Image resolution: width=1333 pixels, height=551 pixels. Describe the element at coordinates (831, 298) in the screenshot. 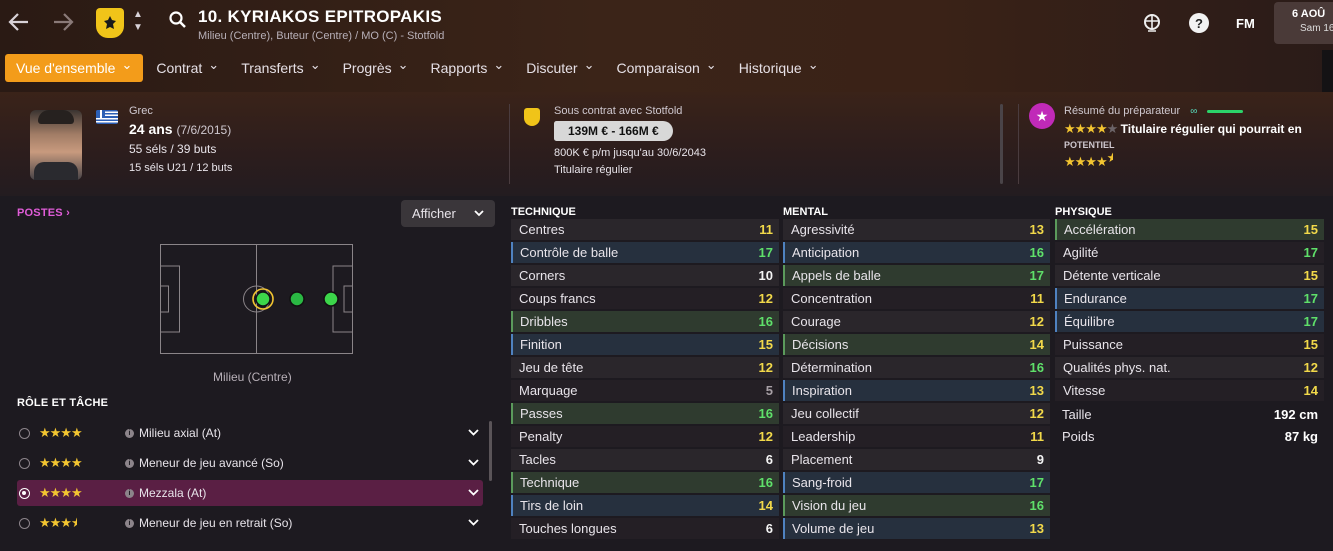

I see `attribute-name: Concentration` at that location.